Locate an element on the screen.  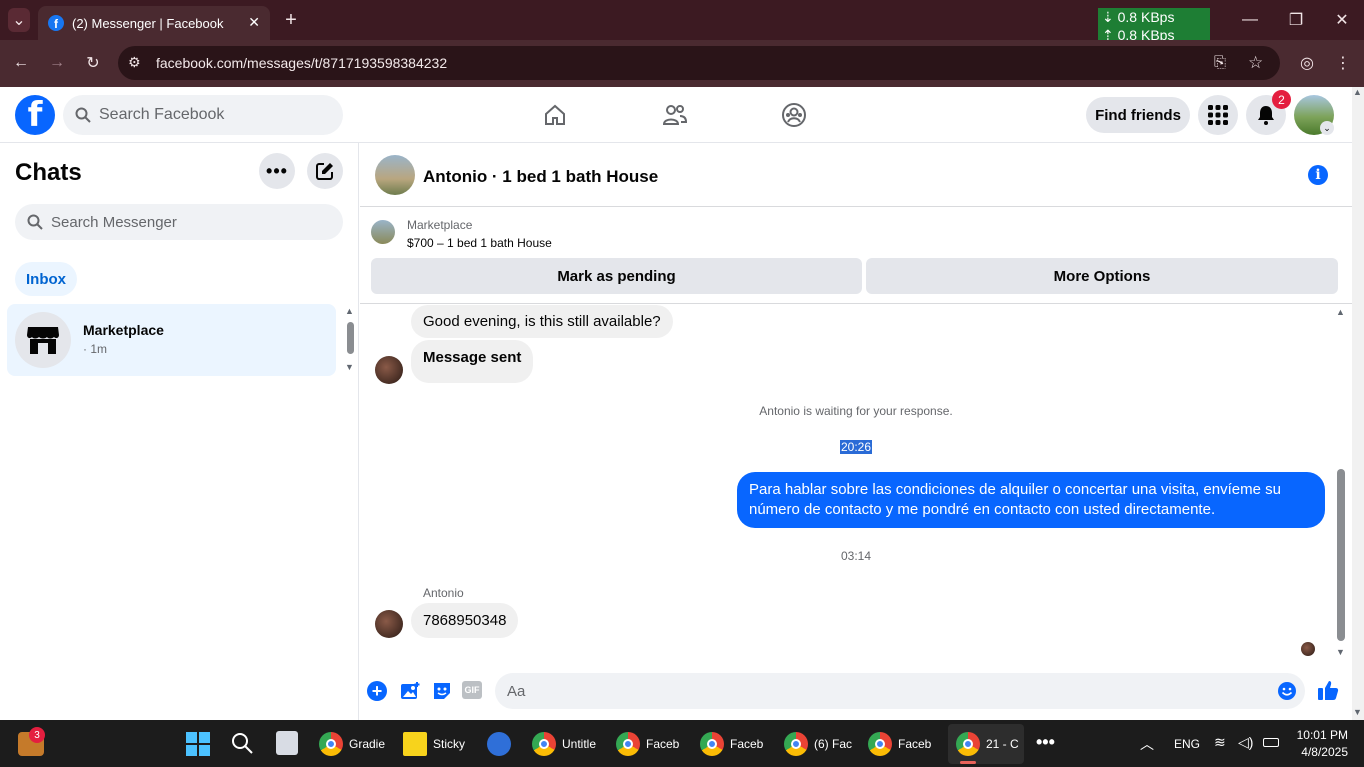
new-tab-icon: + is located at coordinates (291, 20).